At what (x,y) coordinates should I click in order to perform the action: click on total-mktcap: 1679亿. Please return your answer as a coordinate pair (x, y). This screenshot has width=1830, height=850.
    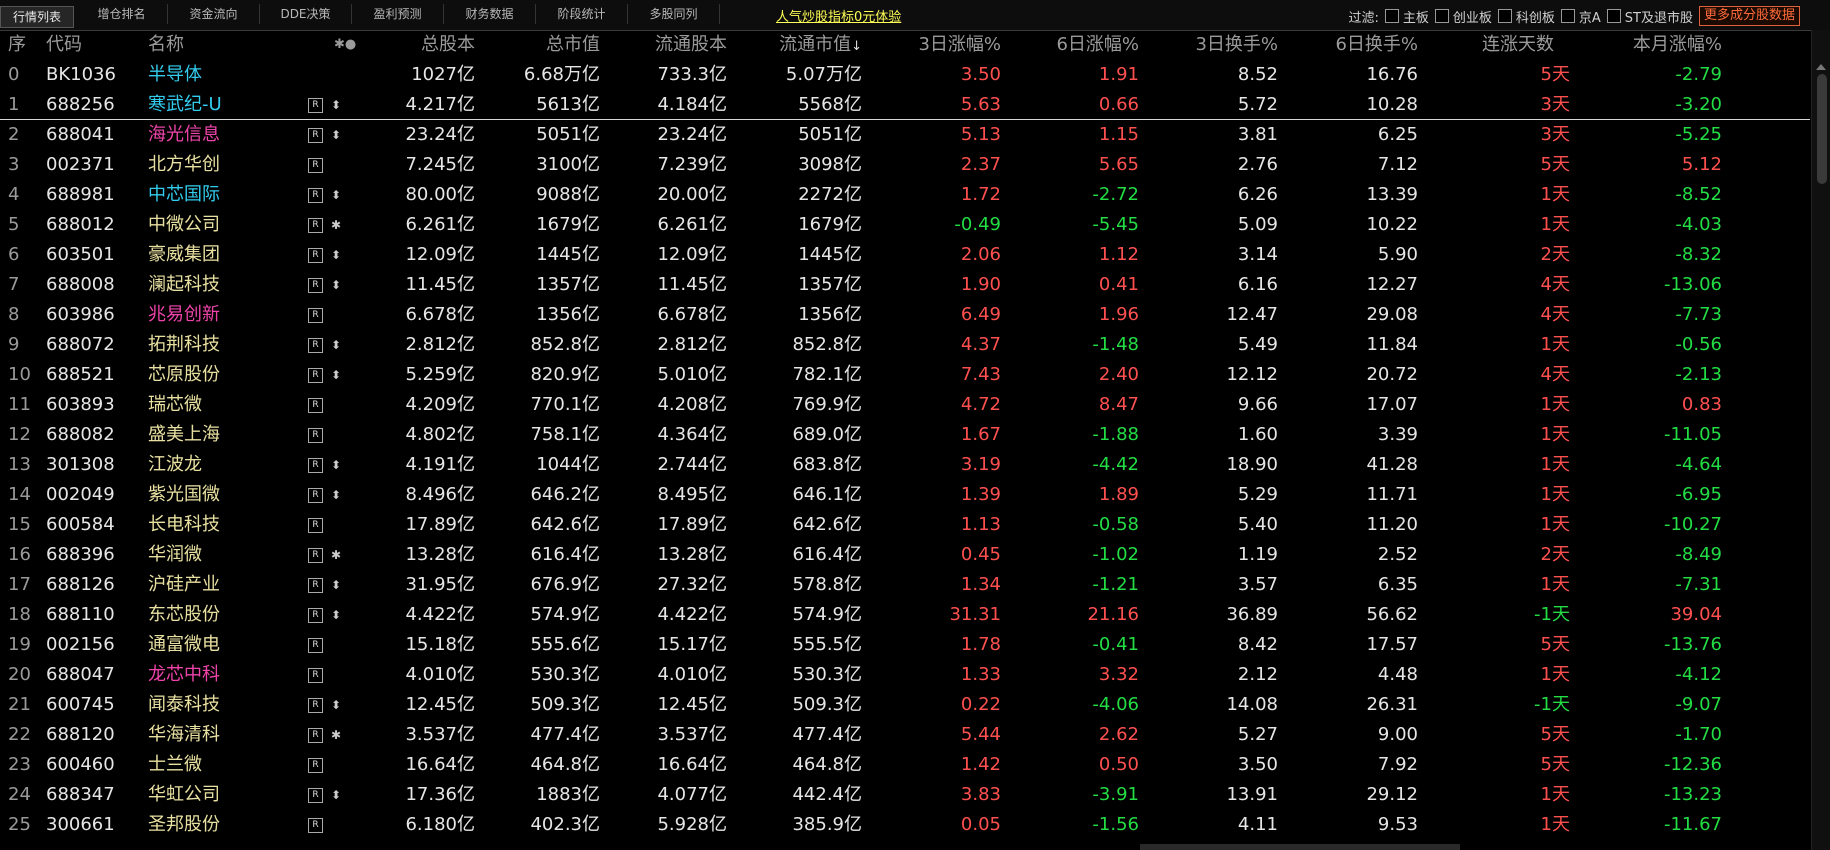
    Looking at the image, I should click on (568, 224).